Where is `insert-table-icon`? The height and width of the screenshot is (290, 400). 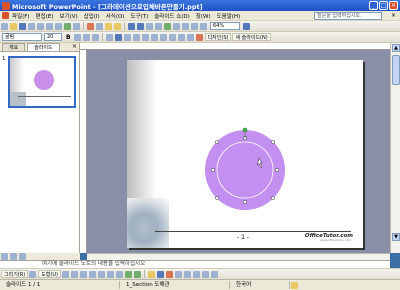 insert-table-icon is located at coordinates (158, 26).